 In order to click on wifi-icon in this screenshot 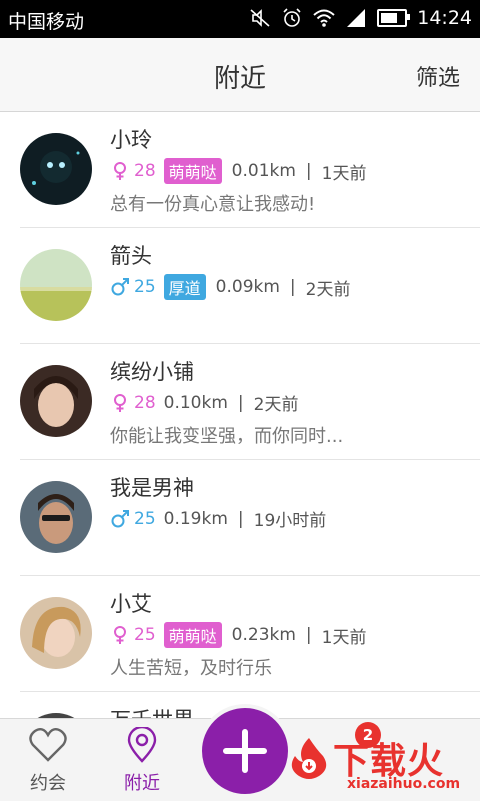, I will do `click(324, 18)`.